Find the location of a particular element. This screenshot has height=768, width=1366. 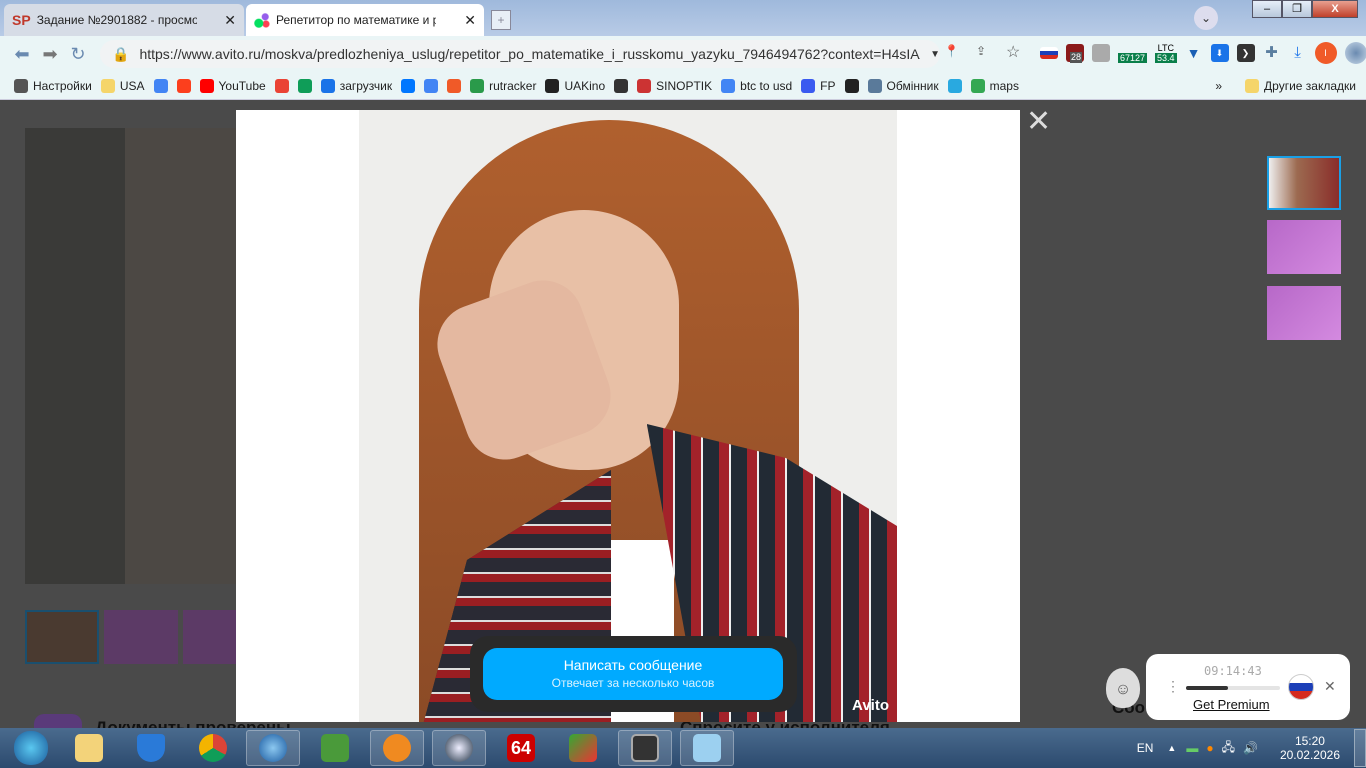

show-hidden-icons: ▲ is located at coordinates (1171, 748).